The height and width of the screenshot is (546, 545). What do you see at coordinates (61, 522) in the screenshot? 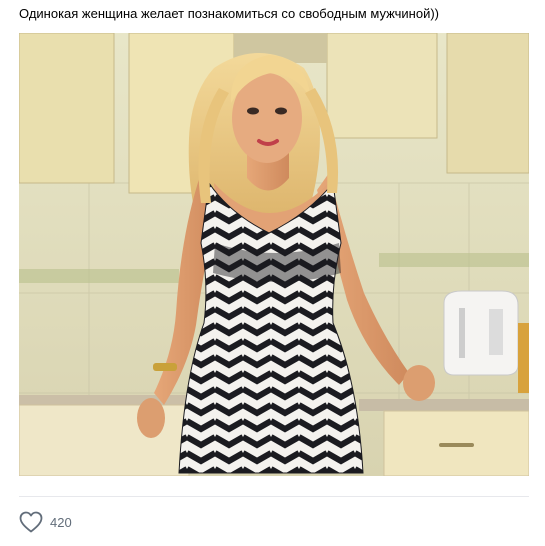
I see `like-count: 420` at bounding box center [61, 522].